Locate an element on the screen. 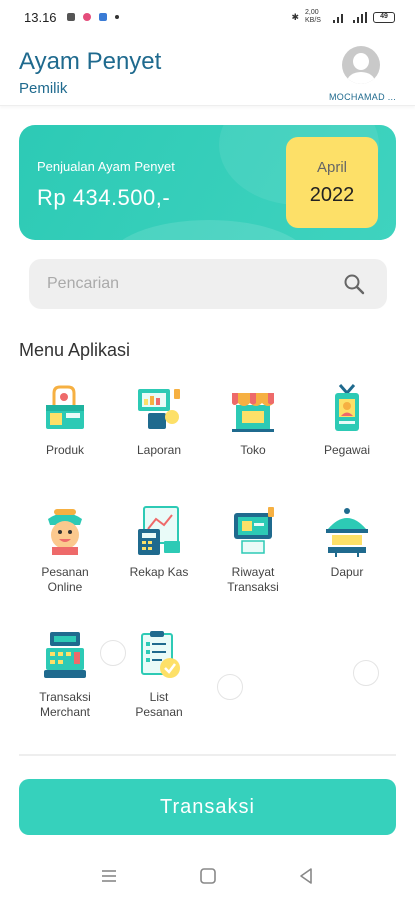 Image resolution: width=415 pixels, height=900 pixels. menu-item-transaksi-merchant: Transaksi Merchant is located at coordinates (65, 675).